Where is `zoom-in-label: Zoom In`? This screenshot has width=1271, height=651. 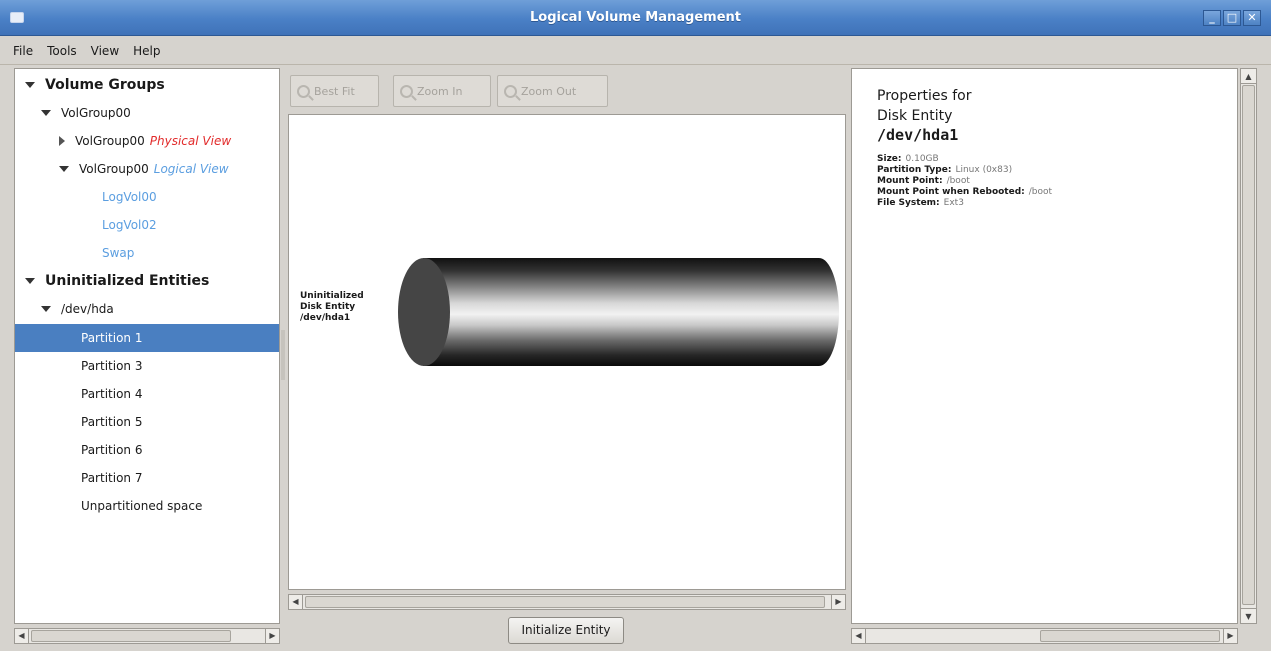 zoom-in-label: Zoom In is located at coordinates (440, 91).